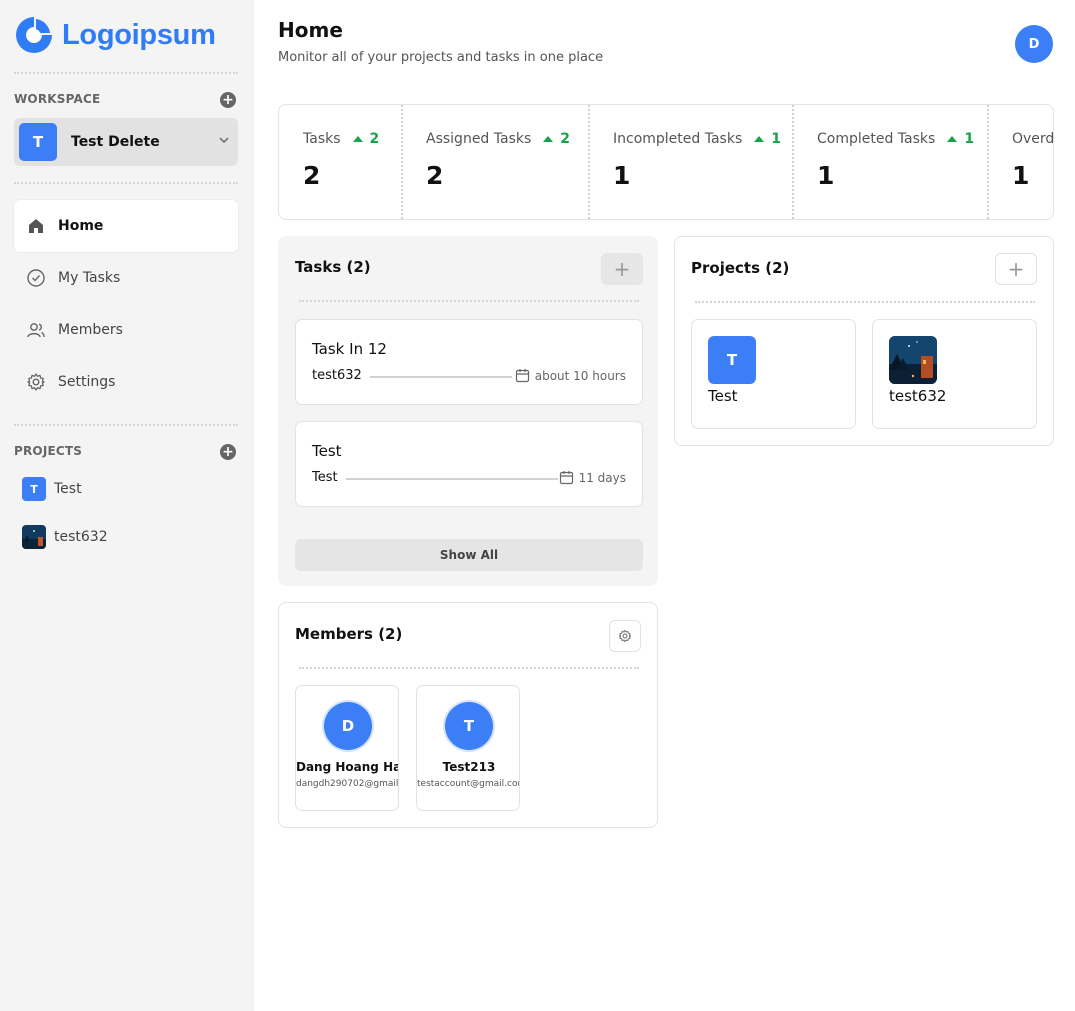 Image resolution: width=1075 pixels, height=1011 pixels. What do you see at coordinates (864, 341) in the screenshot?
I see `projects-panel: Projects (2) + T Test test632` at bounding box center [864, 341].